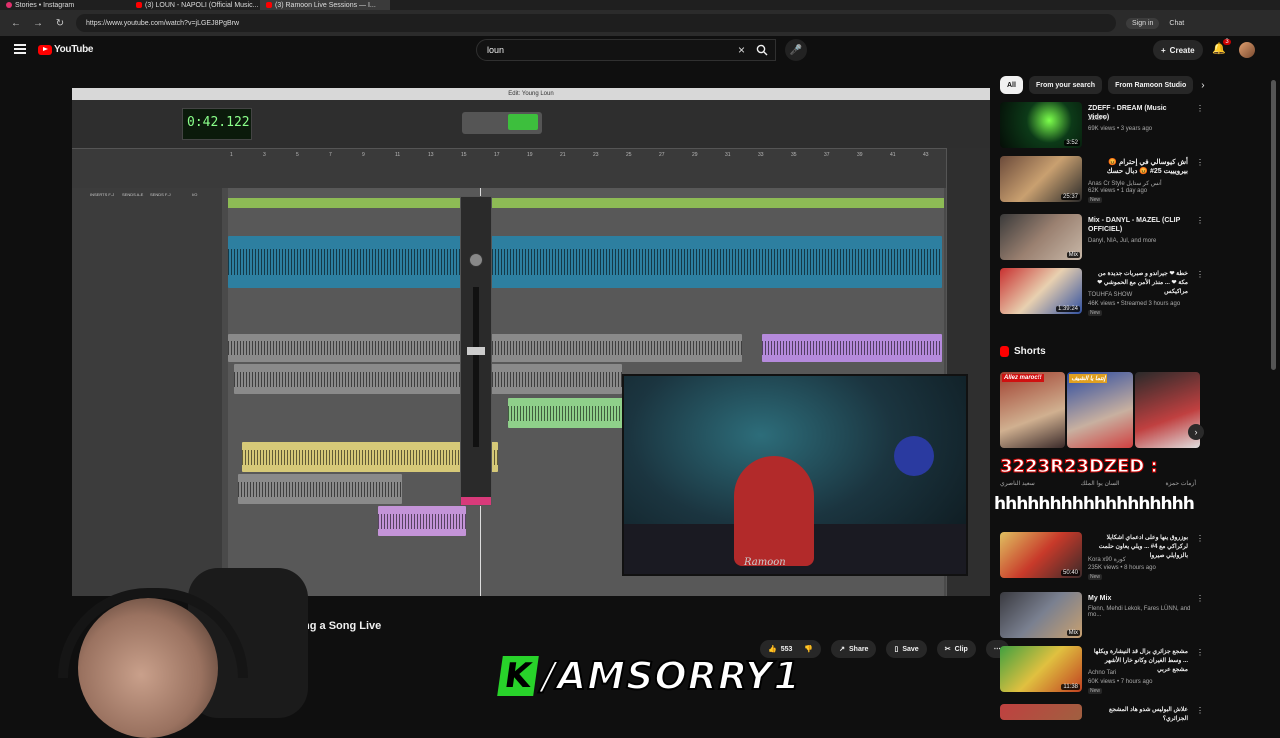  I want to click on chat-overlay-line: hhhhhhhhhhhhhhhhhhhhhhhh, so click(1094, 504).